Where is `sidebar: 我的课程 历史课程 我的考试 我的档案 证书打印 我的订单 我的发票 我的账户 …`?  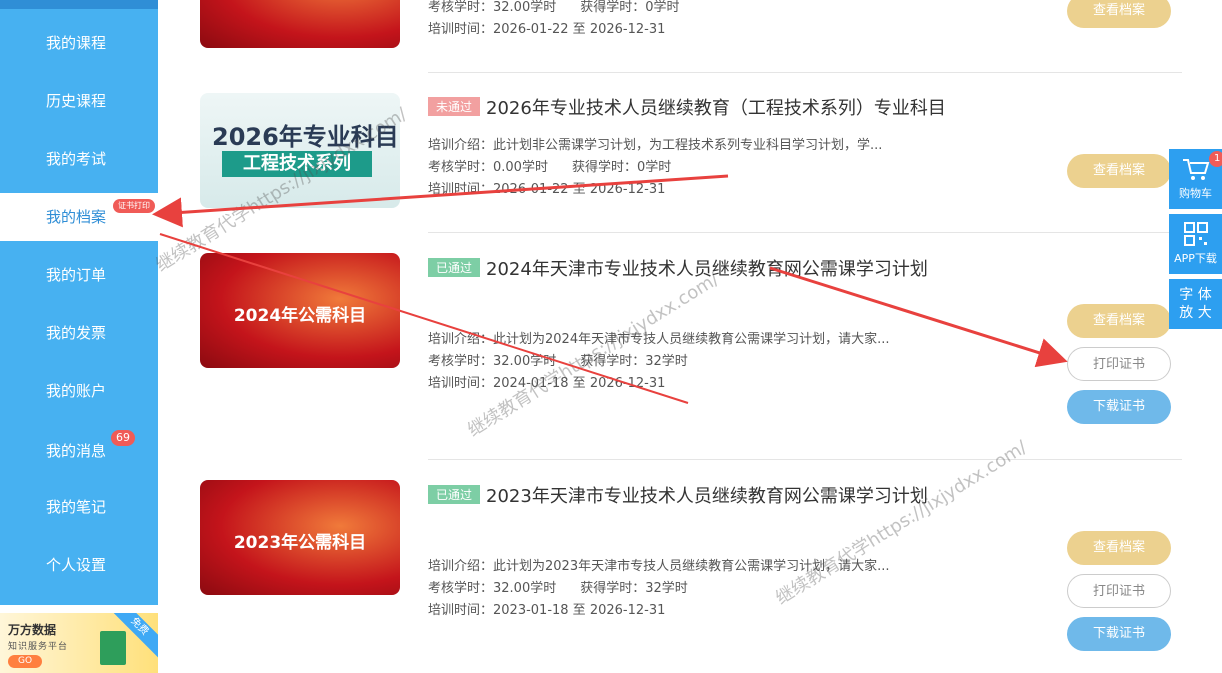 sidebar: 我的课程 历史课程 我的考试 我的档案 证书打印 我的订单 我的发票 我的账户 … is located at coordinates (79, 302).